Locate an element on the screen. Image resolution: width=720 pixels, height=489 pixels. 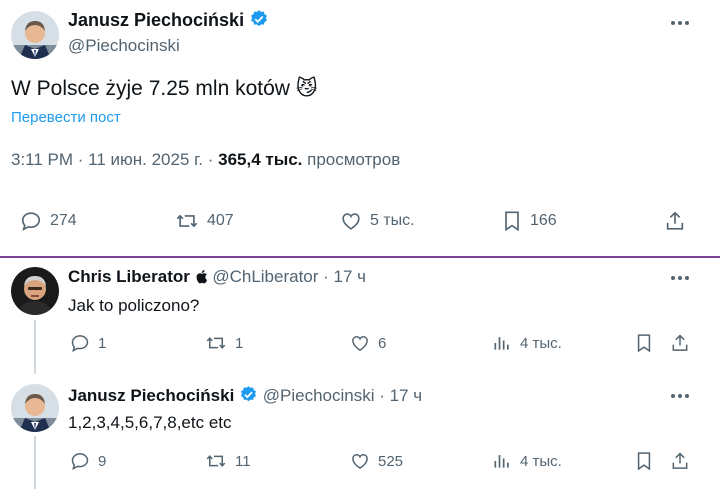
section-divider is located at coordinates (360, 257).